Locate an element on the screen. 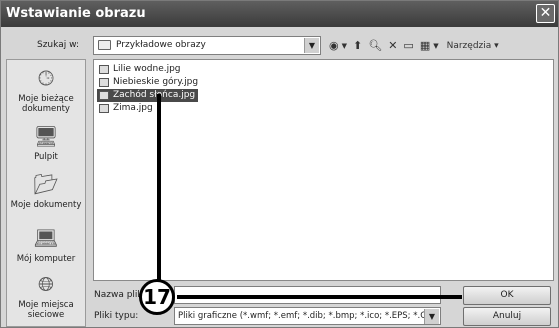  dialog-toolbar: ◉ ▼ ⬆ 🔍︎ ✕ ▭ ▦ ▼ Narzędzia ▾ is located at coordinates (414, 45).